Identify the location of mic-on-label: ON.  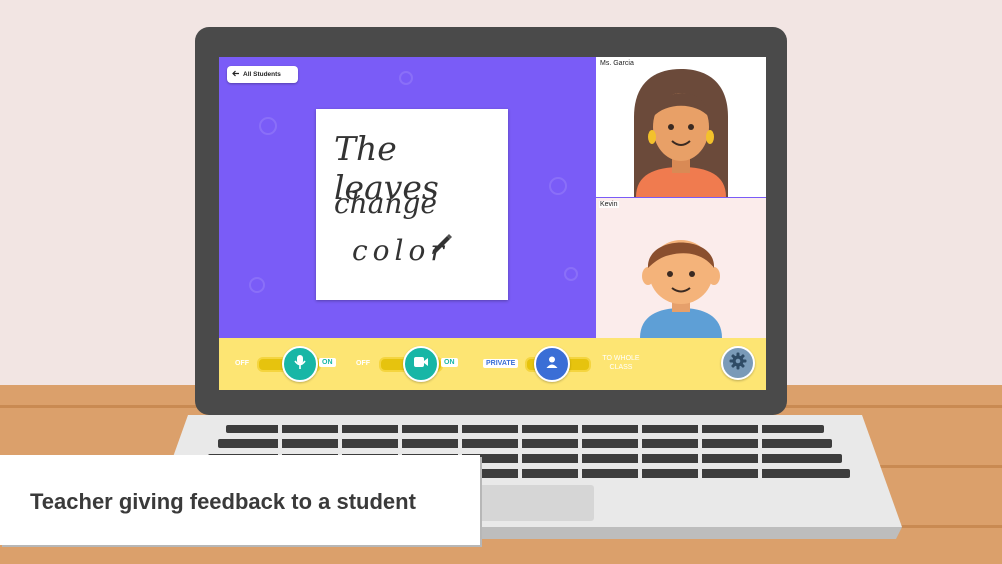
(327, 362).